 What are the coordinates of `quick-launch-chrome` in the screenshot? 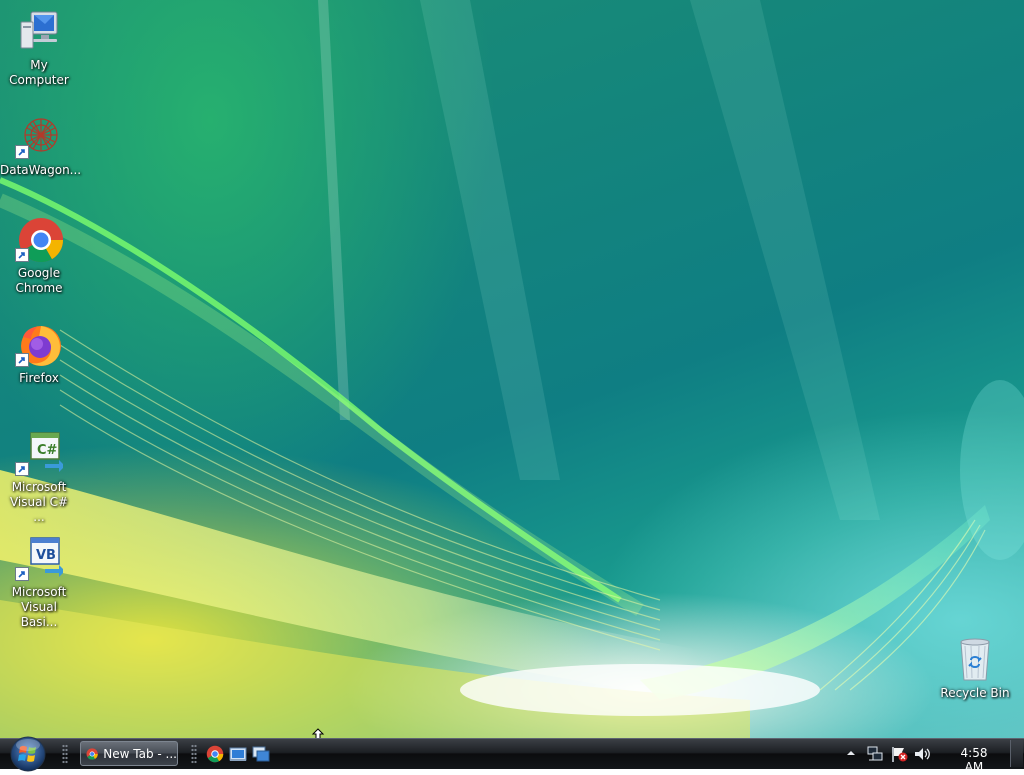 It's located at (215, 754).